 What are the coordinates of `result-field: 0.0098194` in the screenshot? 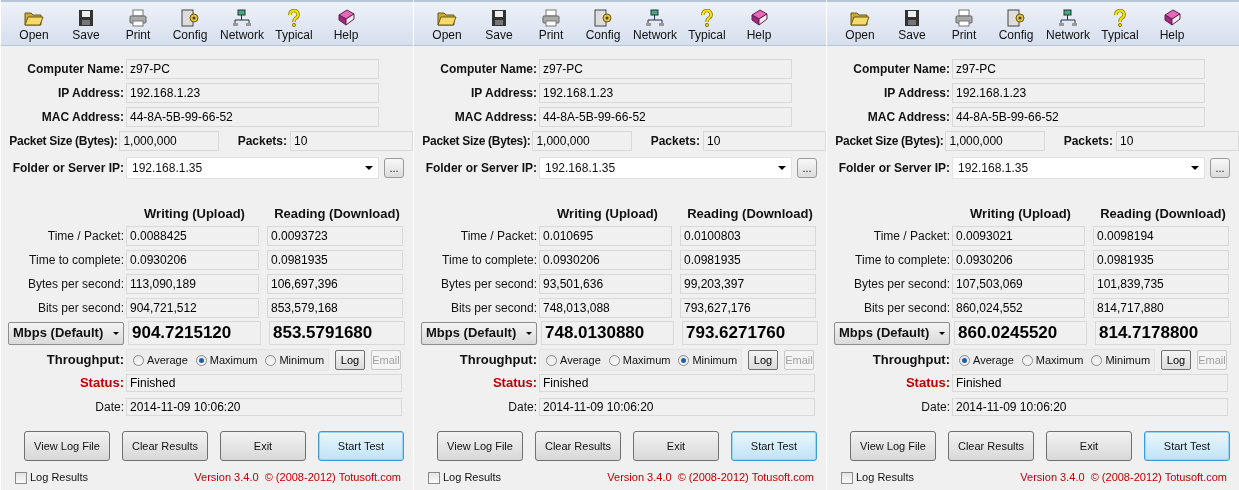 It's located at (1161, 236).